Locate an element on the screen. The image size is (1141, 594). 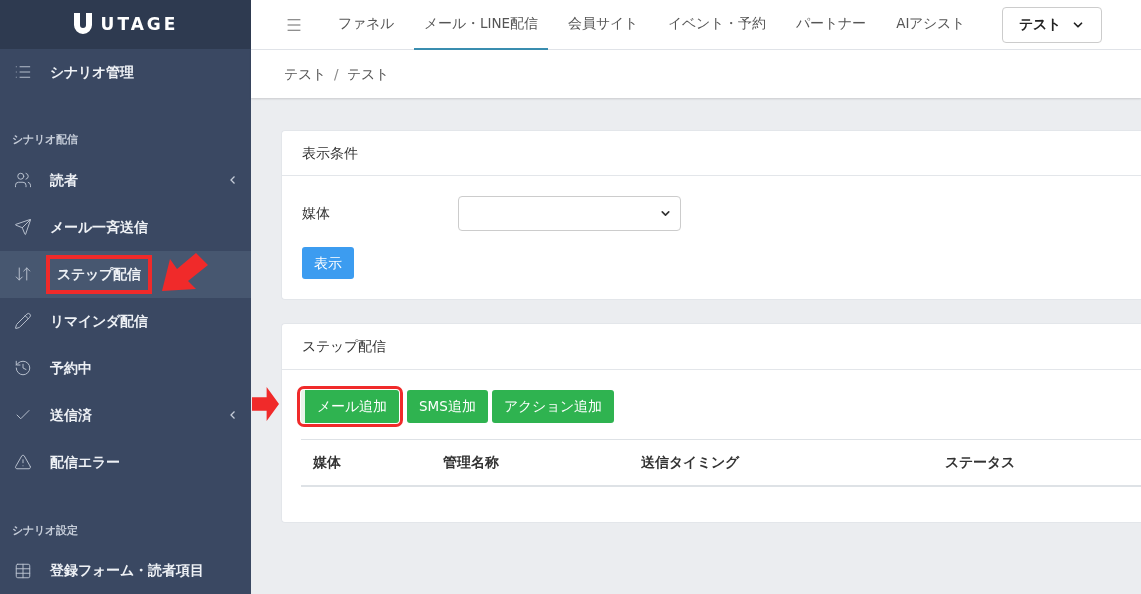
sidebar-item: 登録フォーム・読者項目 is located at coordinates (125, 570).